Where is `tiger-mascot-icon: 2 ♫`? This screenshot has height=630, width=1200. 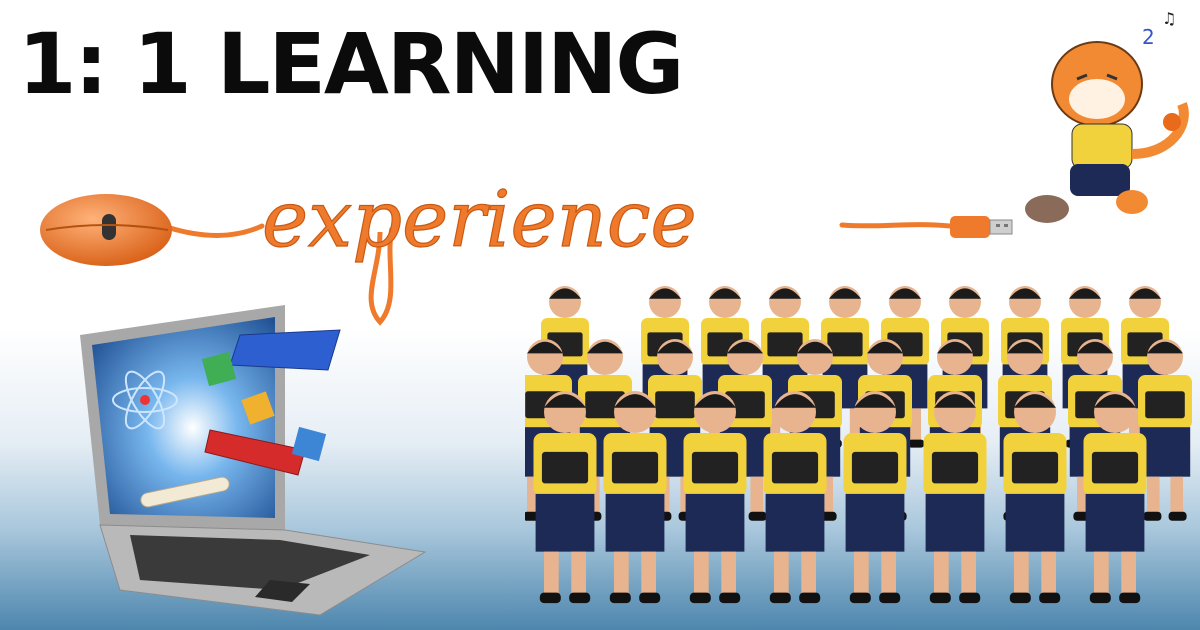
tiger-mascot-icon: 2 ♫ is located at coordinates (1107, 116).